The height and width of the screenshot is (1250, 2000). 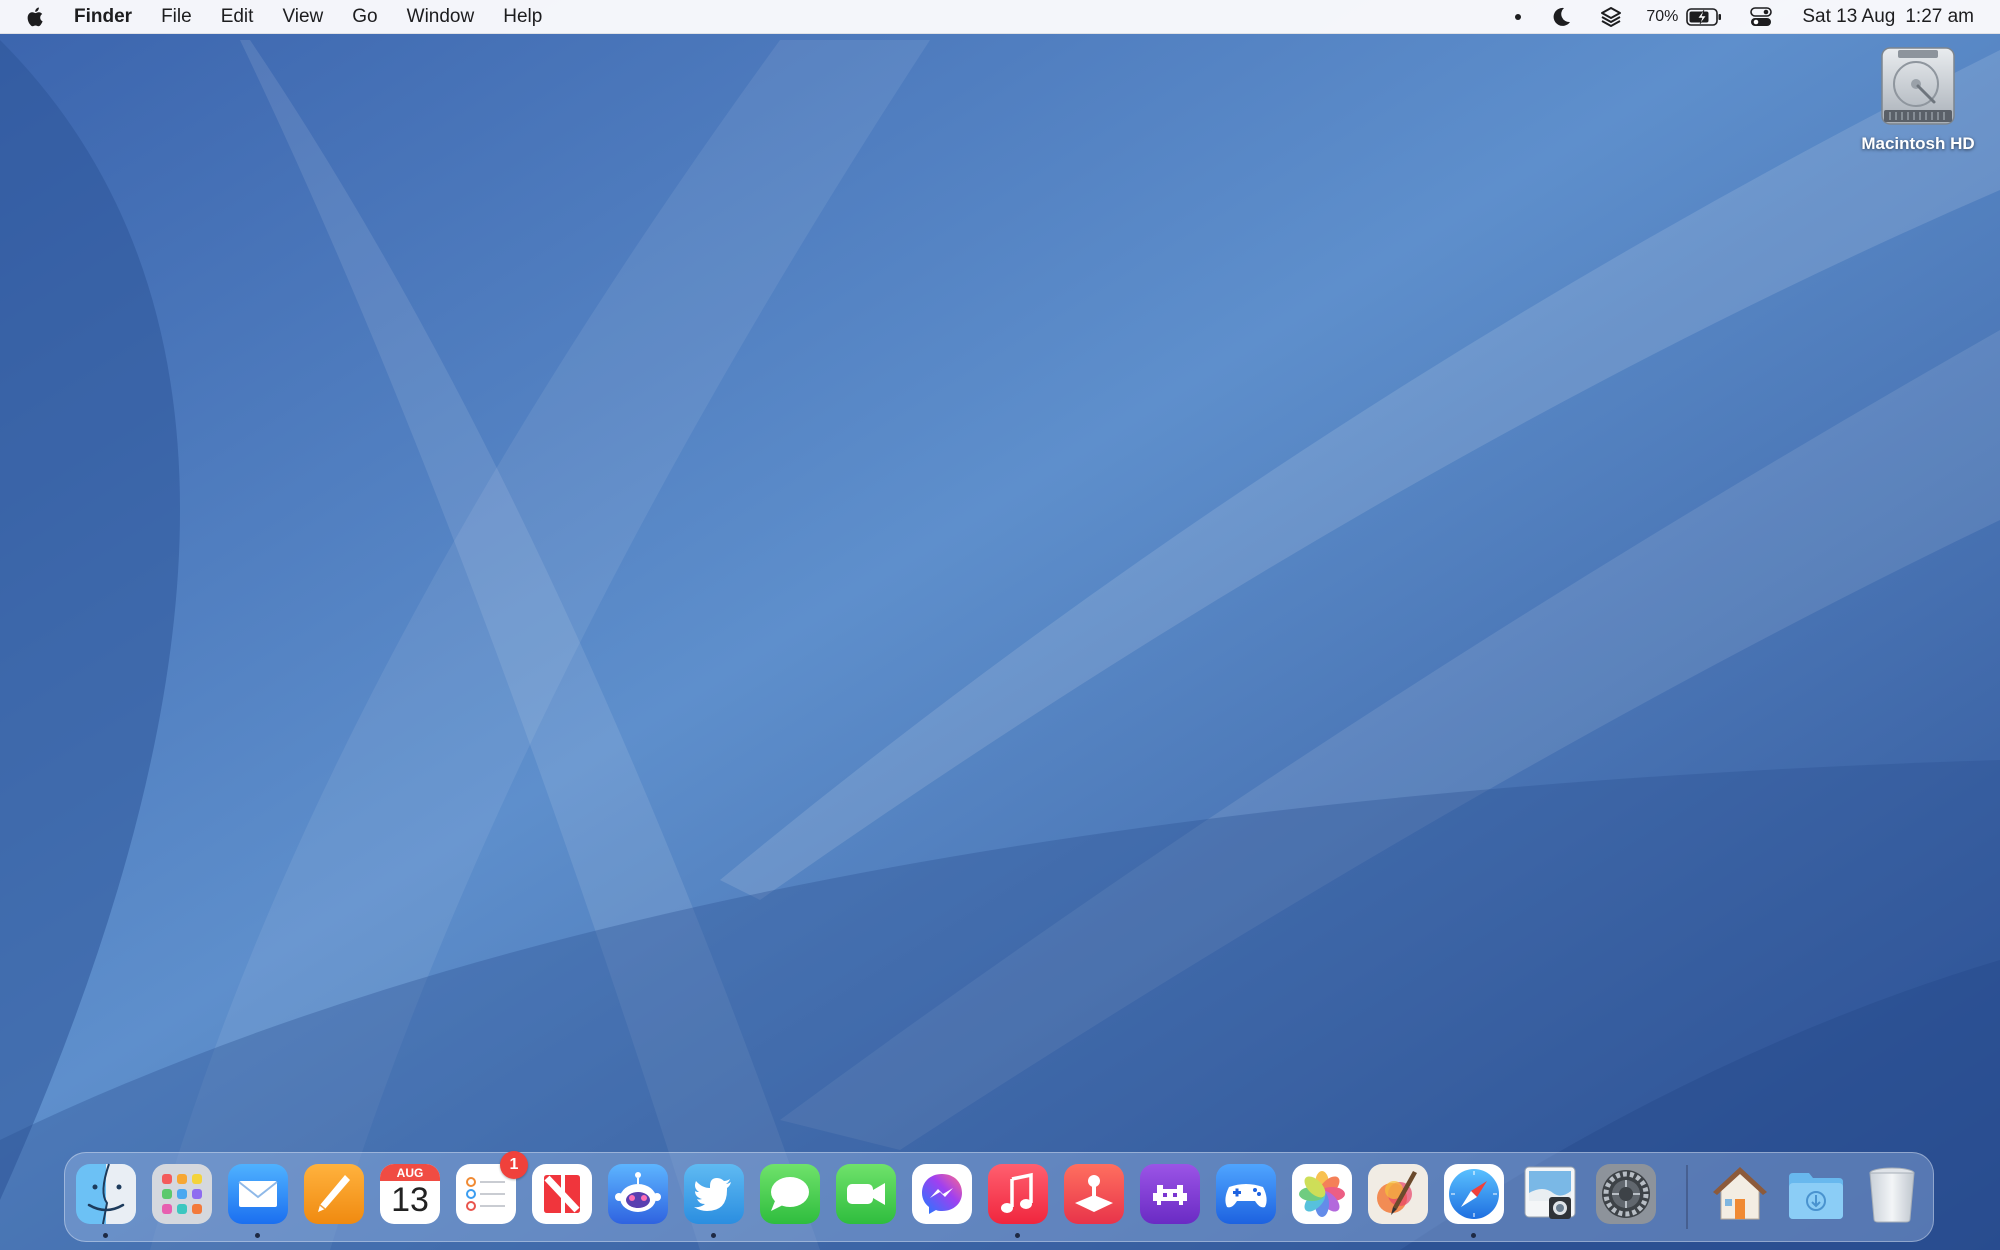 What do you see at coordinates (302, 17) in the screenshot?
I see `menu-view: View` at bounding box center [302, 17].